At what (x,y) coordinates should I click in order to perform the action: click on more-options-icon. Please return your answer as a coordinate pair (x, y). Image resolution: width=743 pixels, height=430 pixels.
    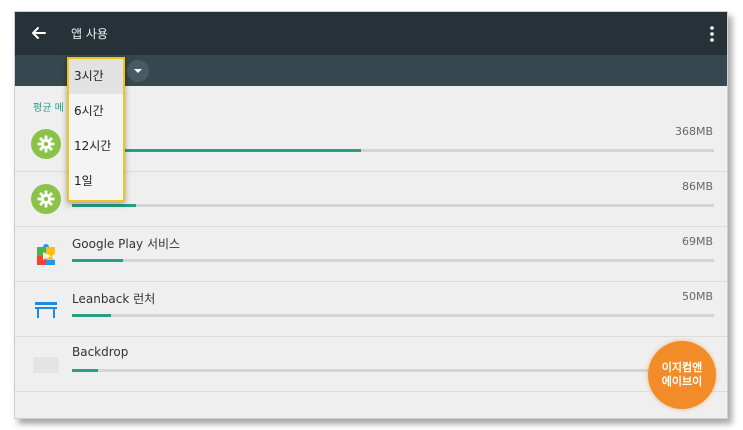
    Looking at the image, I should click on (712, 34).